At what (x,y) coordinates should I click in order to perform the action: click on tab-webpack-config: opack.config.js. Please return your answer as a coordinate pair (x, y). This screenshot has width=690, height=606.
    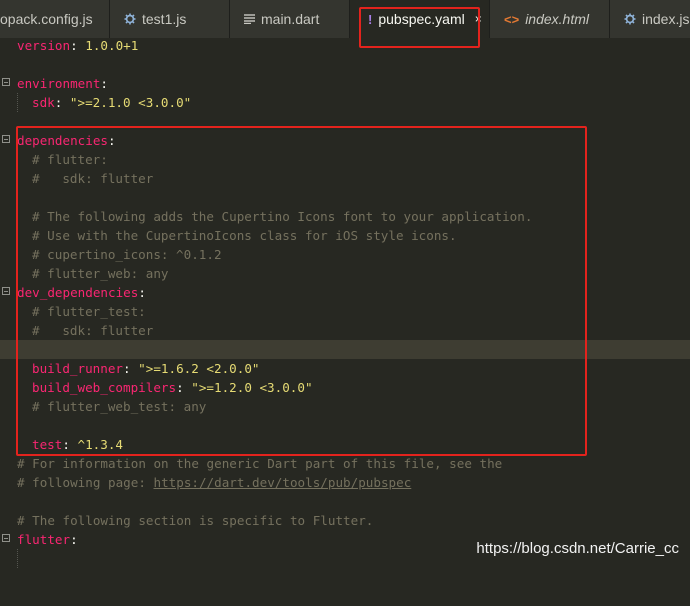
    Looking at the image, I should click on (54, 19).